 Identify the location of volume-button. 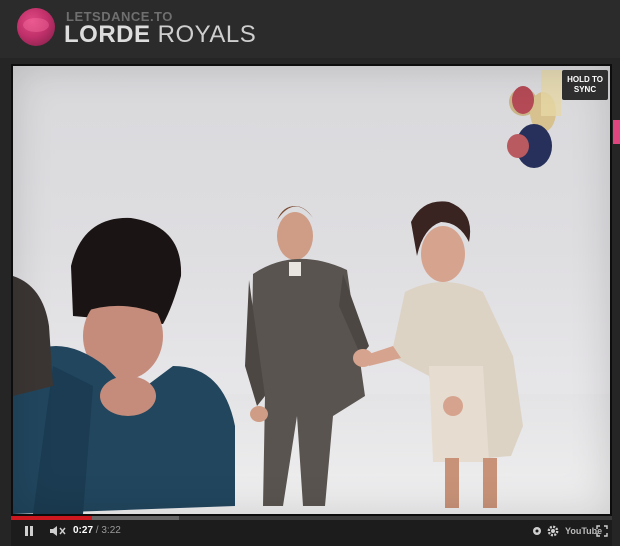
(58, 531).